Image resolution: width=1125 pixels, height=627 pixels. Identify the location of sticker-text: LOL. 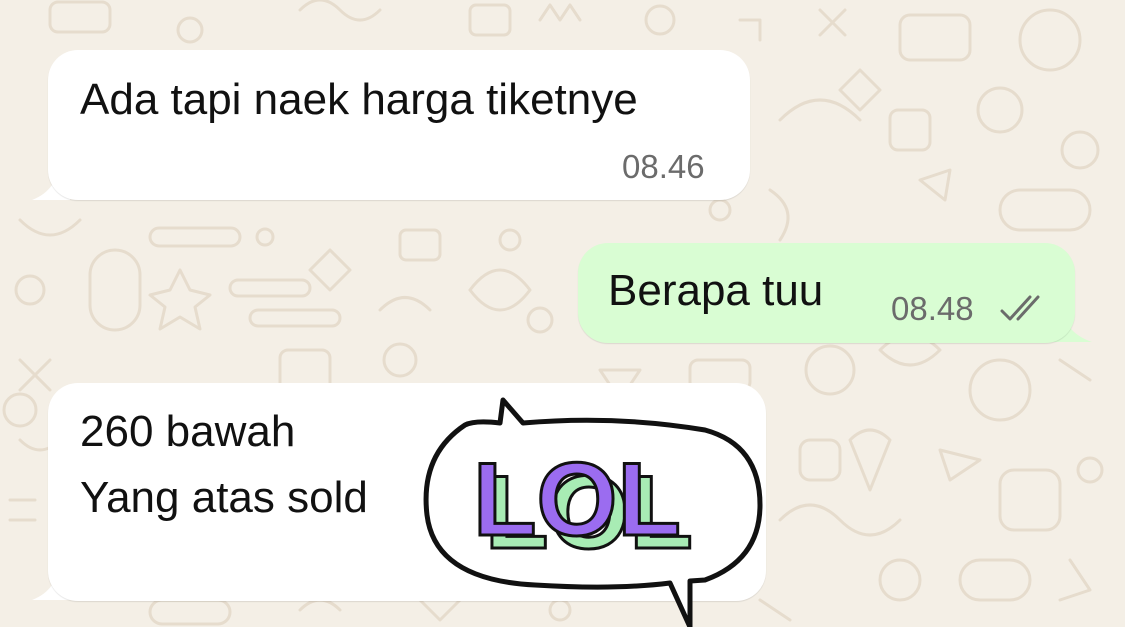
(577, 500).